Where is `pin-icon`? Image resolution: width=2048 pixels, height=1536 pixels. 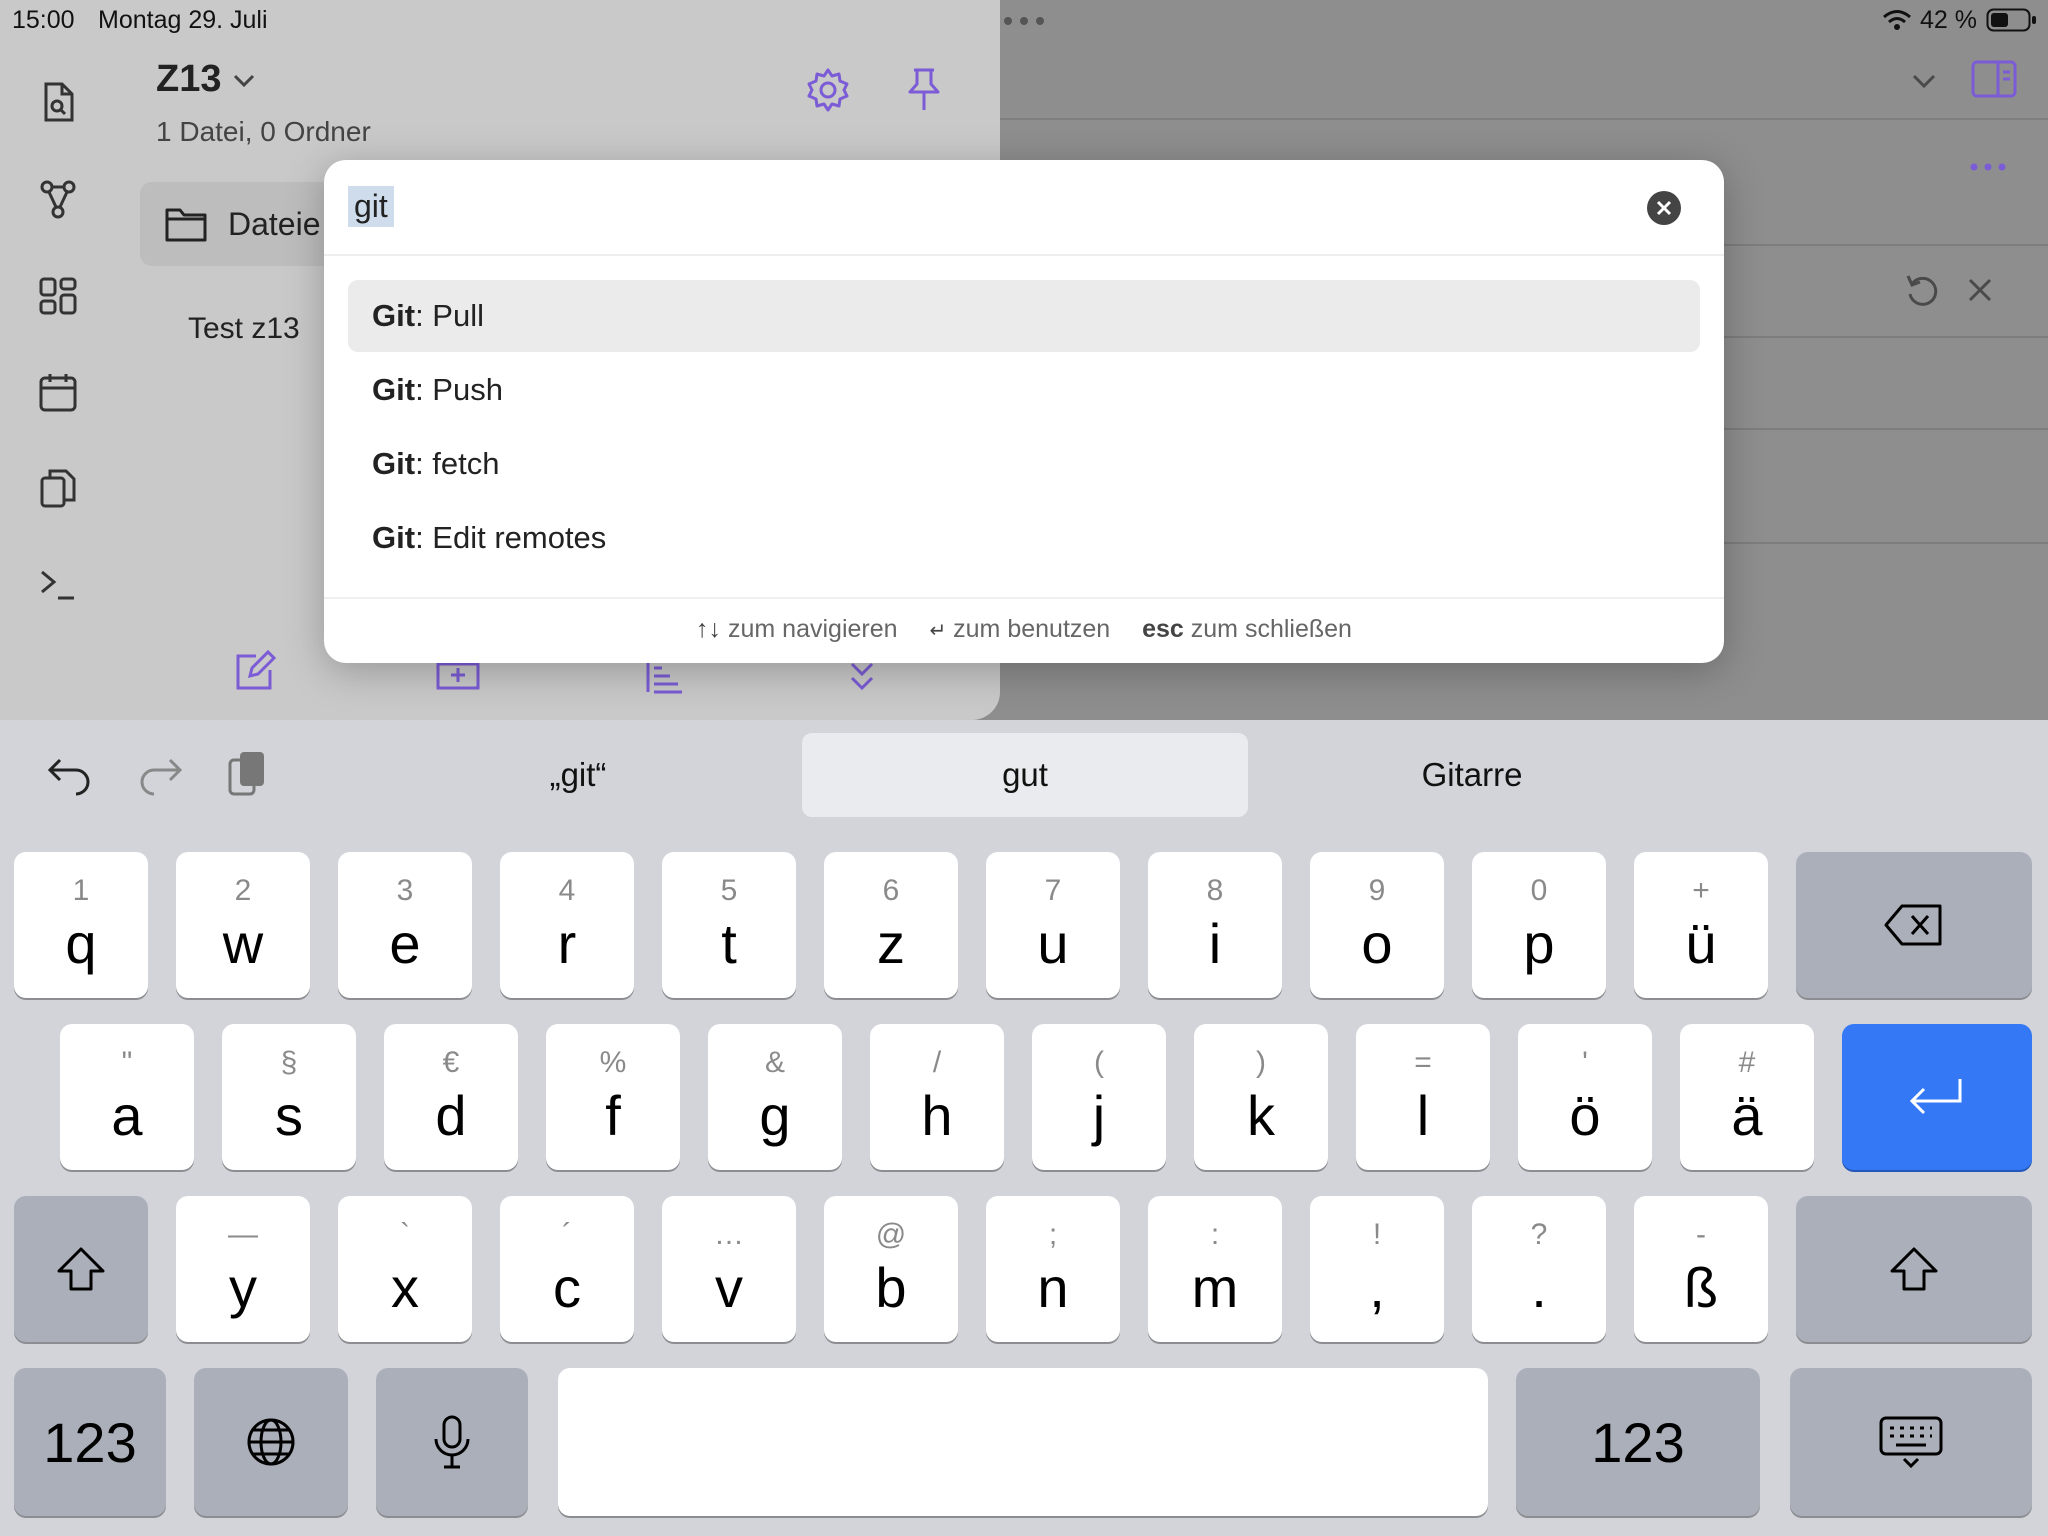
pin-icon is located at coordinates (924, 90).